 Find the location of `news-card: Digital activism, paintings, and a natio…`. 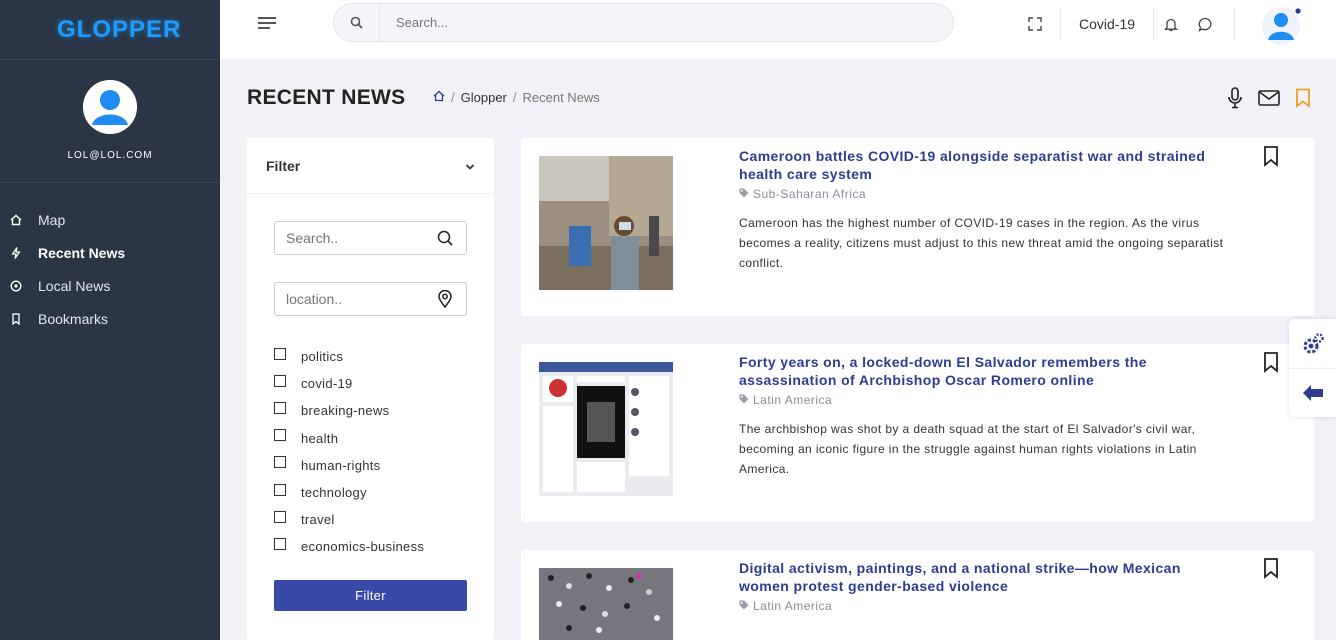

news-card: Digital activism, paintings, and a natio… is located at coordinates (917, 595).